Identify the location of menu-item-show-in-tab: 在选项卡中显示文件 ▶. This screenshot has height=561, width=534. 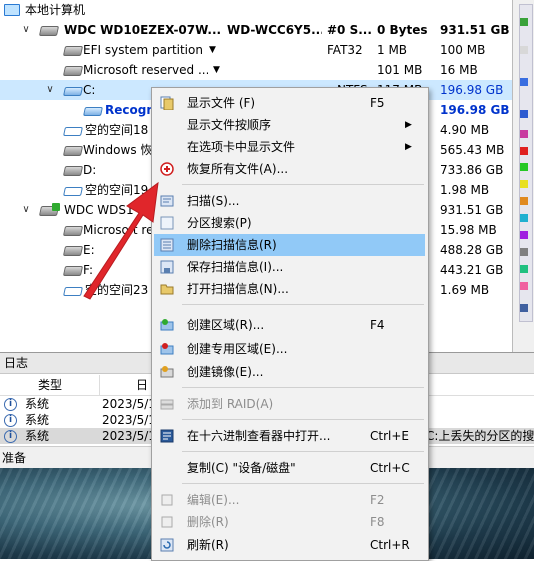
(289, 147).